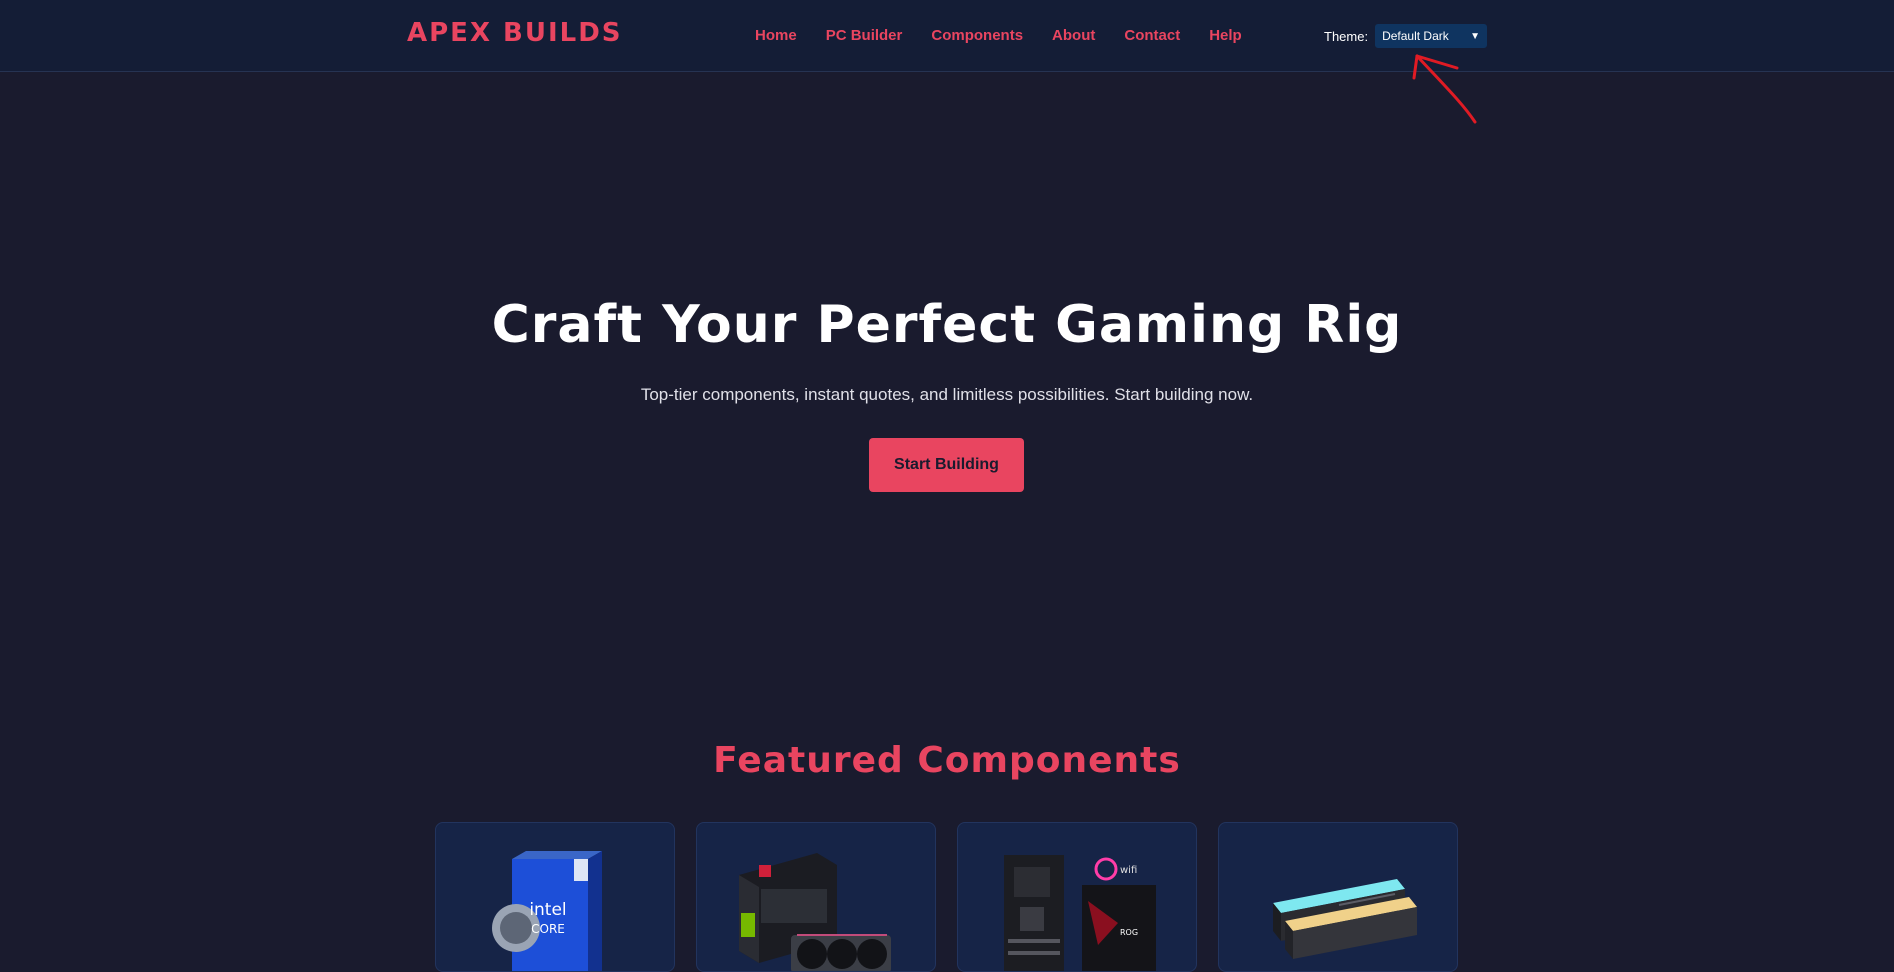 This screenshot has width=1894, height=972. What do you see at coordinates (947, 760) in the screenshot?
I see `featured-components-title: Featured Components` at bounding box center [947, 760].